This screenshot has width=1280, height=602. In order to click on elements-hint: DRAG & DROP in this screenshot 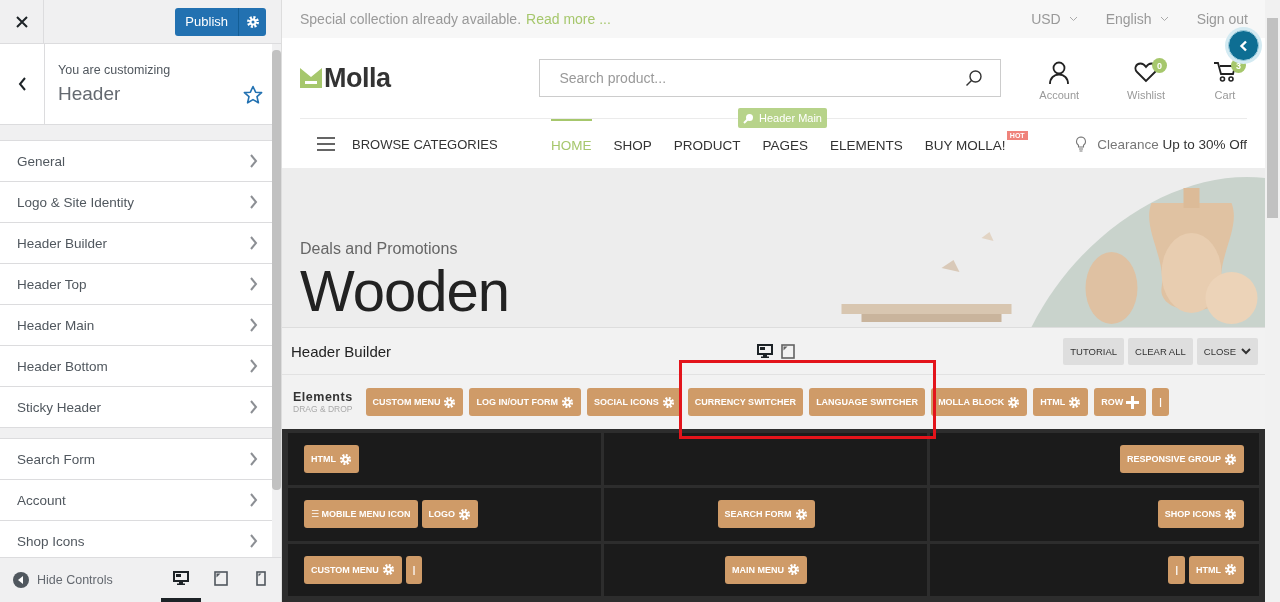, I will do `click(323, 409)`.